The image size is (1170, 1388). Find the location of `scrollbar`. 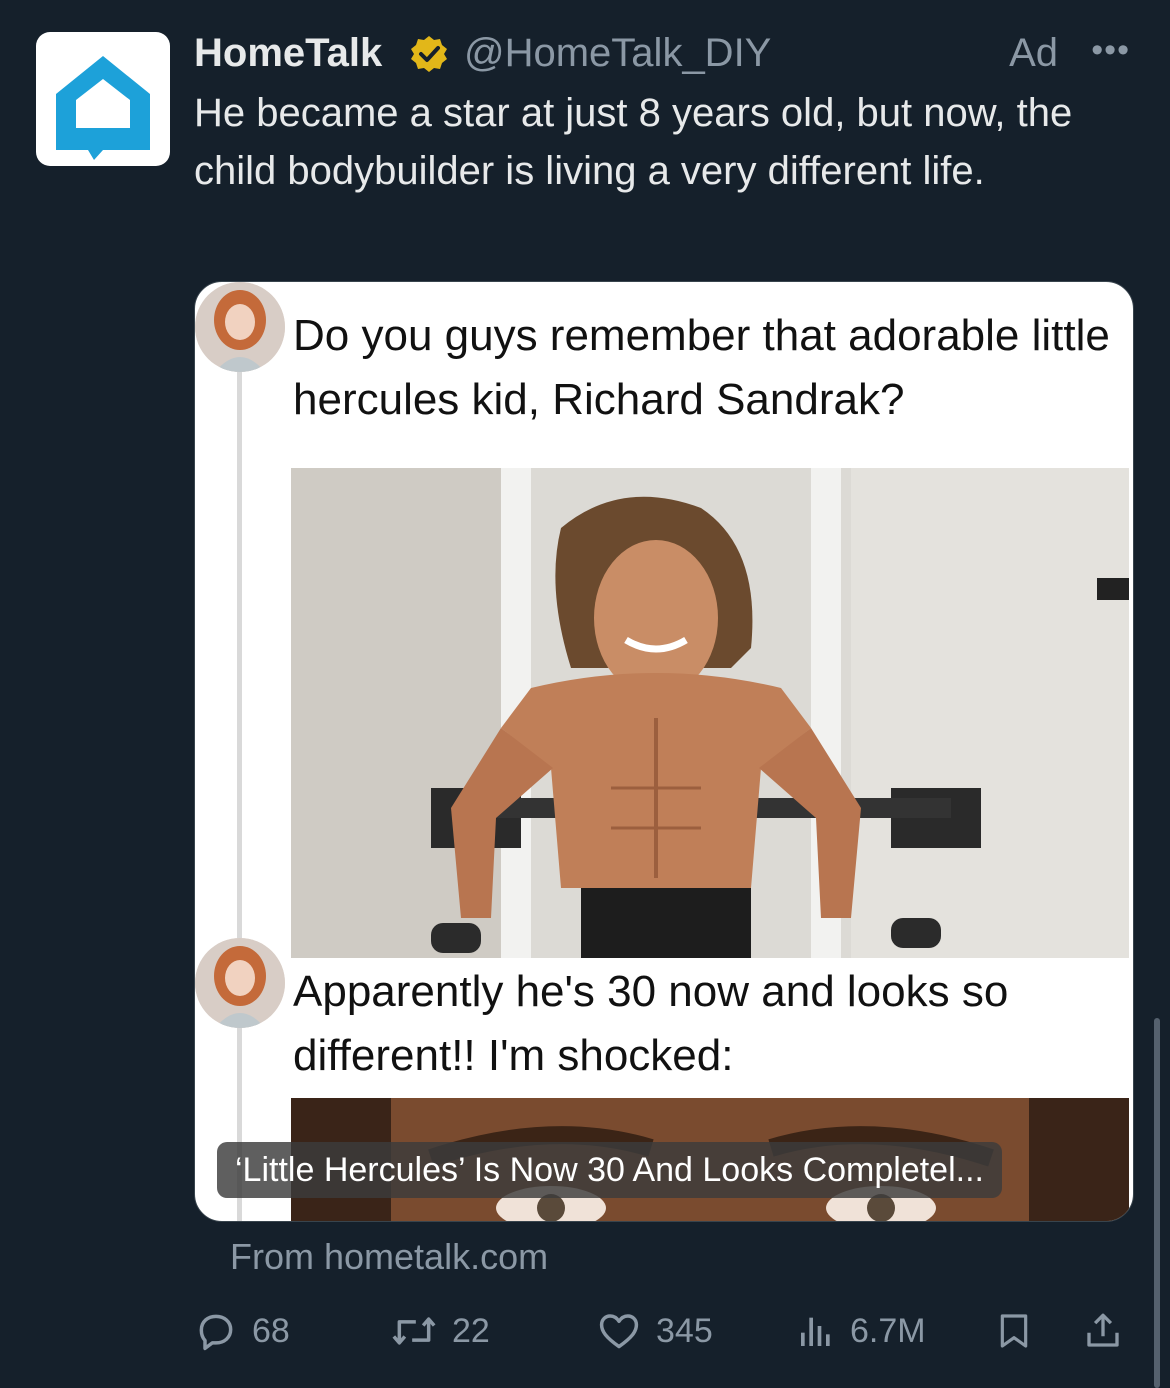

scrollbar is located at coordinates (1157, 1203).